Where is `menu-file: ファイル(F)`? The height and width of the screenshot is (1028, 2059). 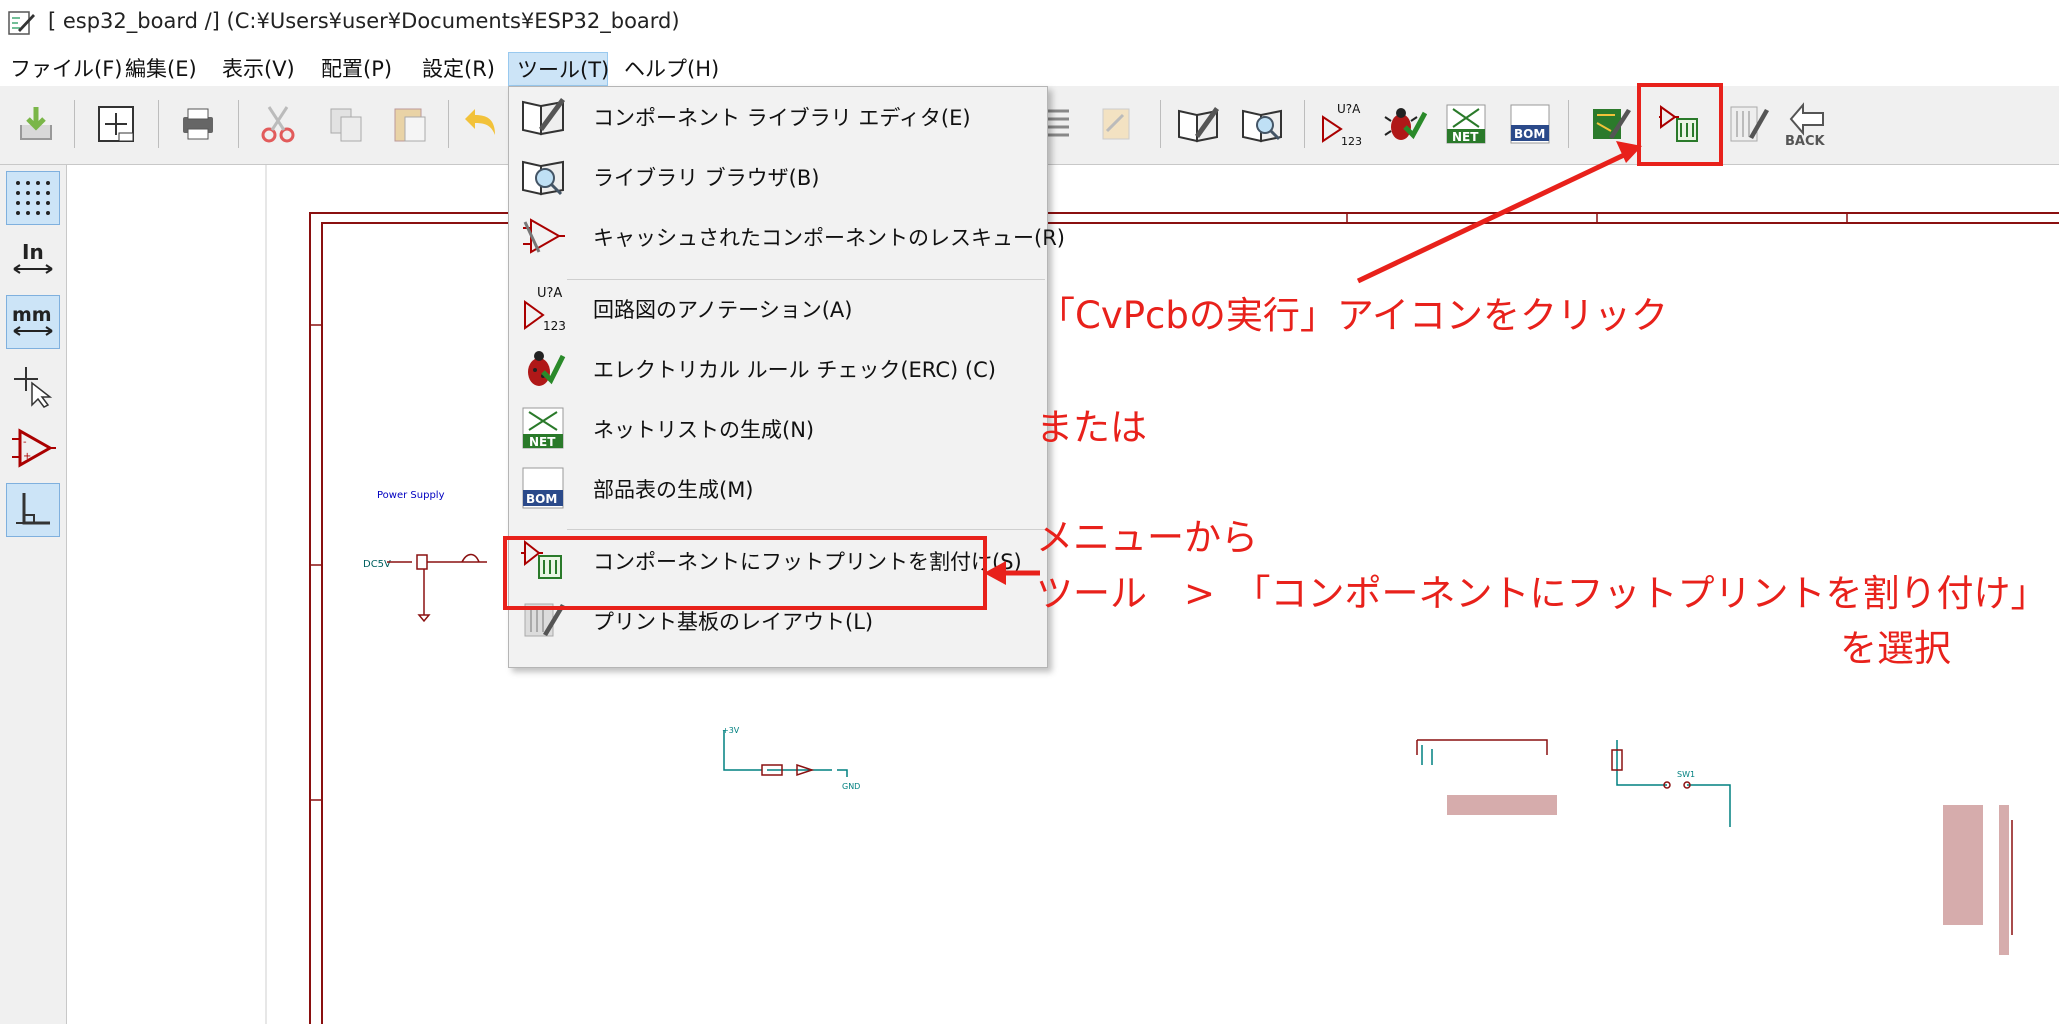 menu-file: ファイル(F) is located at coordinates (66, 69).